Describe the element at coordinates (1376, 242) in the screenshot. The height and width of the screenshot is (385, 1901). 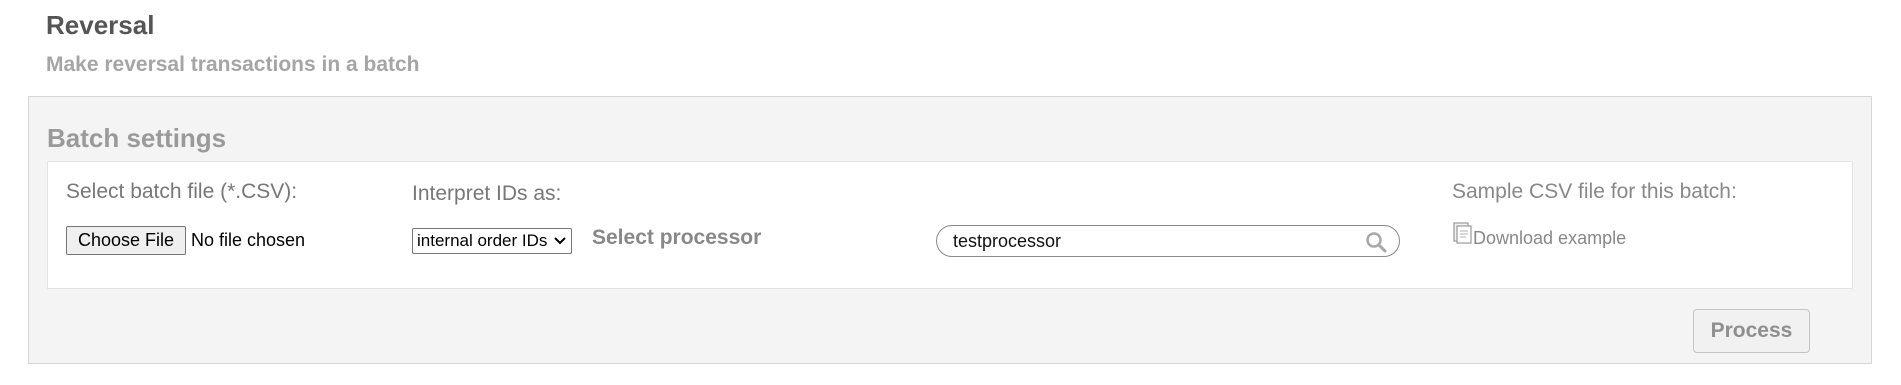
I see `search-icon` at that location.